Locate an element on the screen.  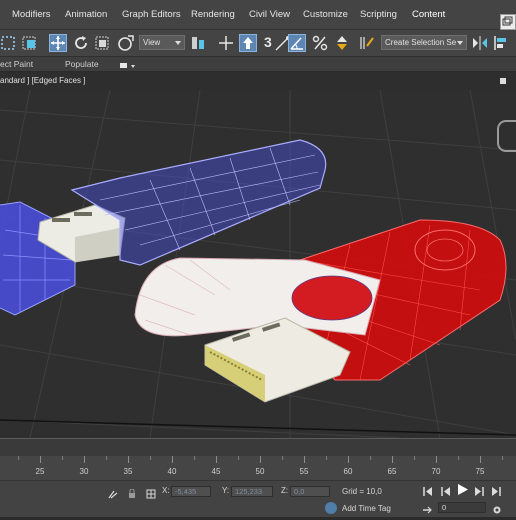
ribbon-toggle-icon is located at coordinates (127, 64).